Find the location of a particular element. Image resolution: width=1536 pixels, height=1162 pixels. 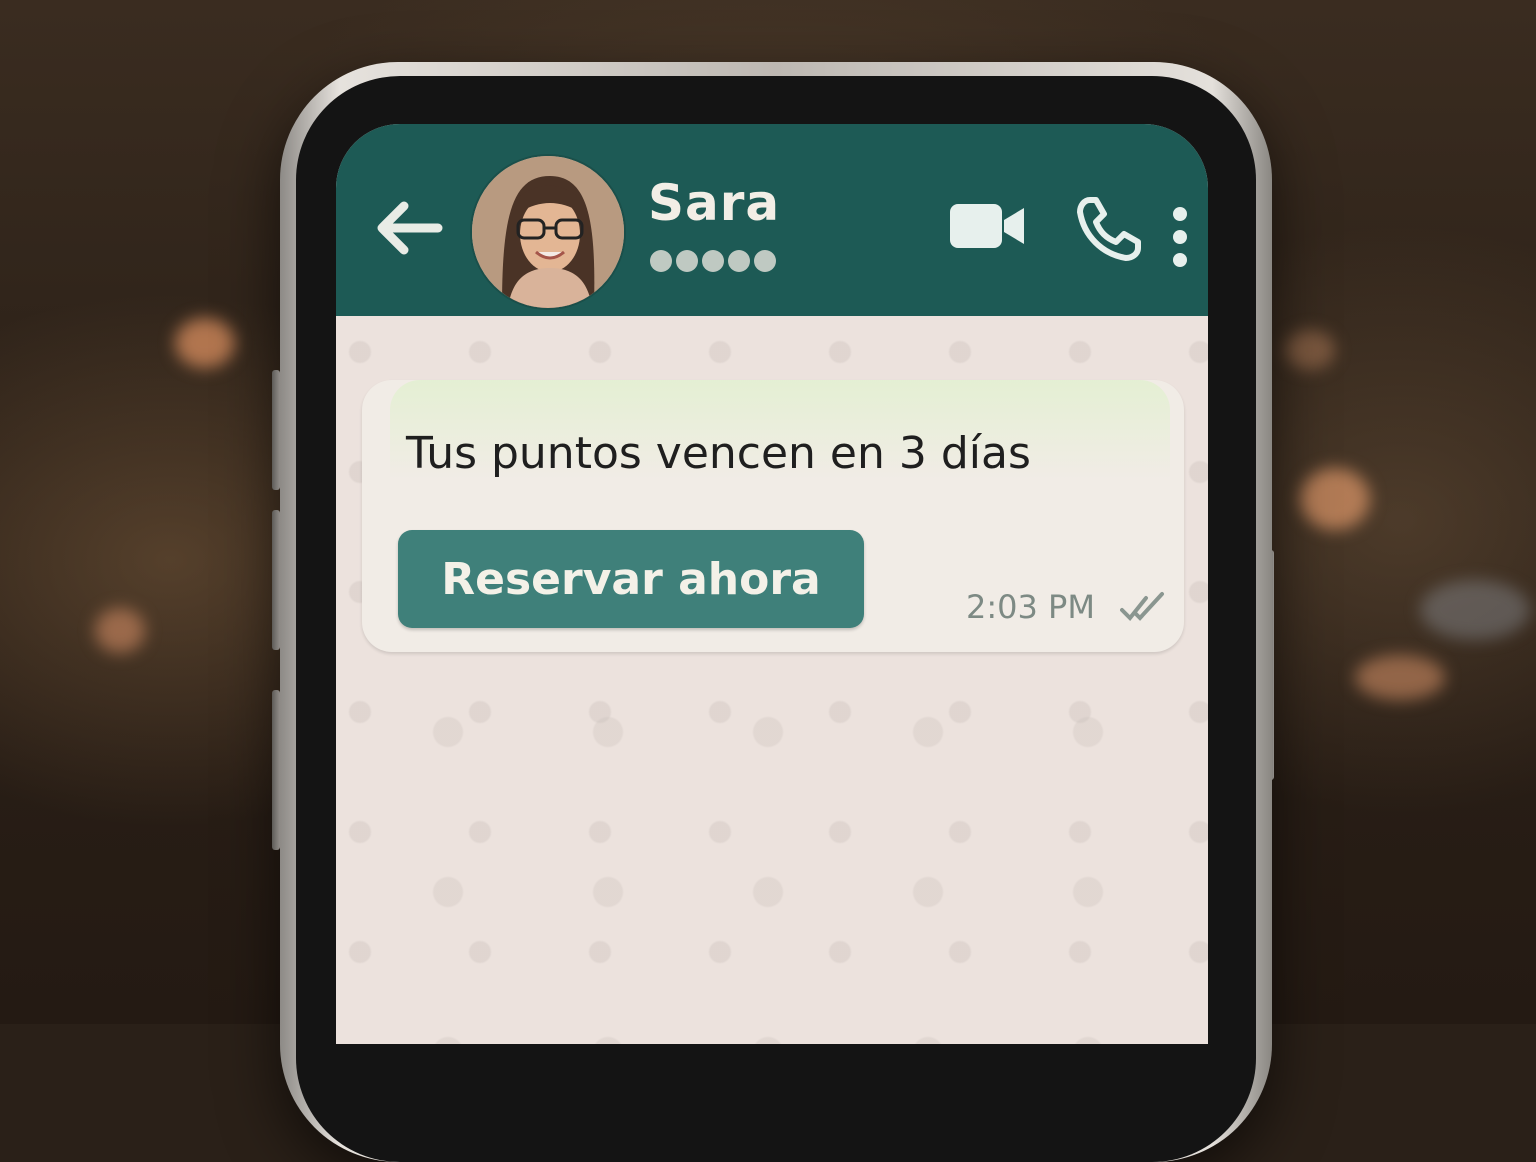

contact-name: Sara is located at coordinates (714, 203).